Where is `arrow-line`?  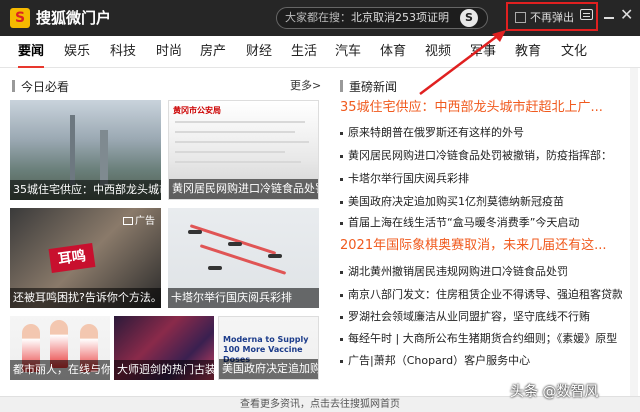
arrow-line is located at coordinates (460, 64).